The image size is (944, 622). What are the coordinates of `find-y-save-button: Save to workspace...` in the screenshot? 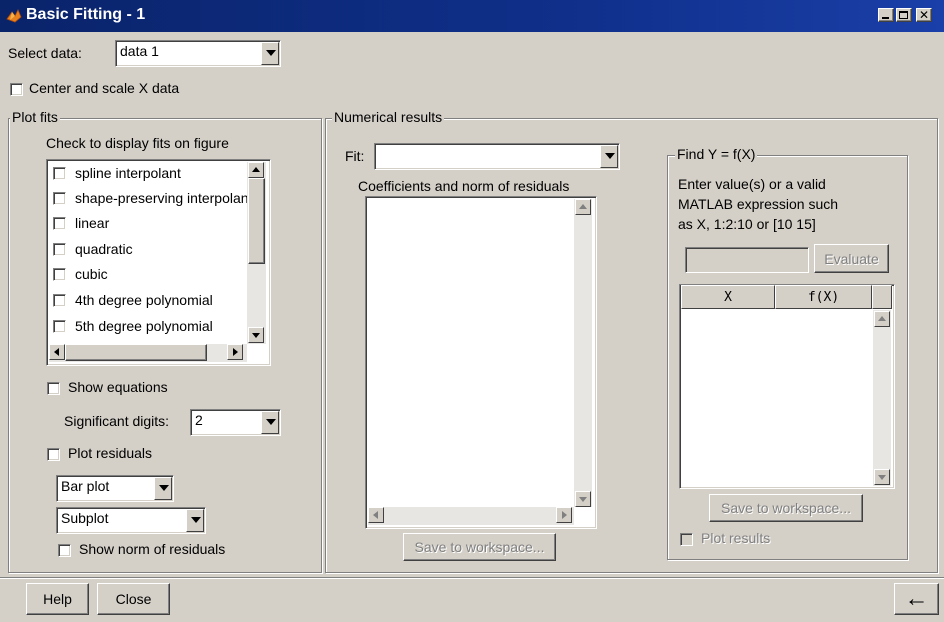 It's located at (786, 508).